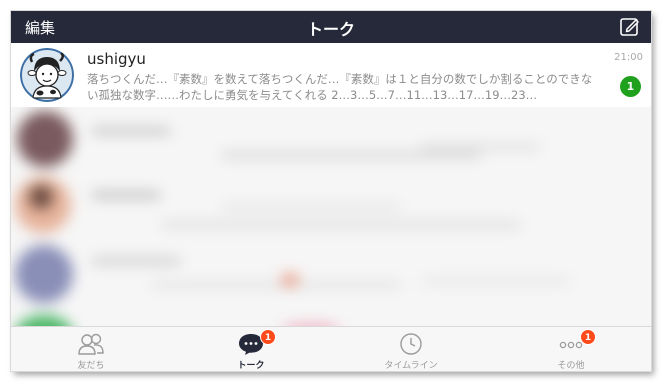 This screenshot has width=664, height=384. Describe the element at coordinates (411, 344) in the screenshot. I see `clock-icon` at that location.